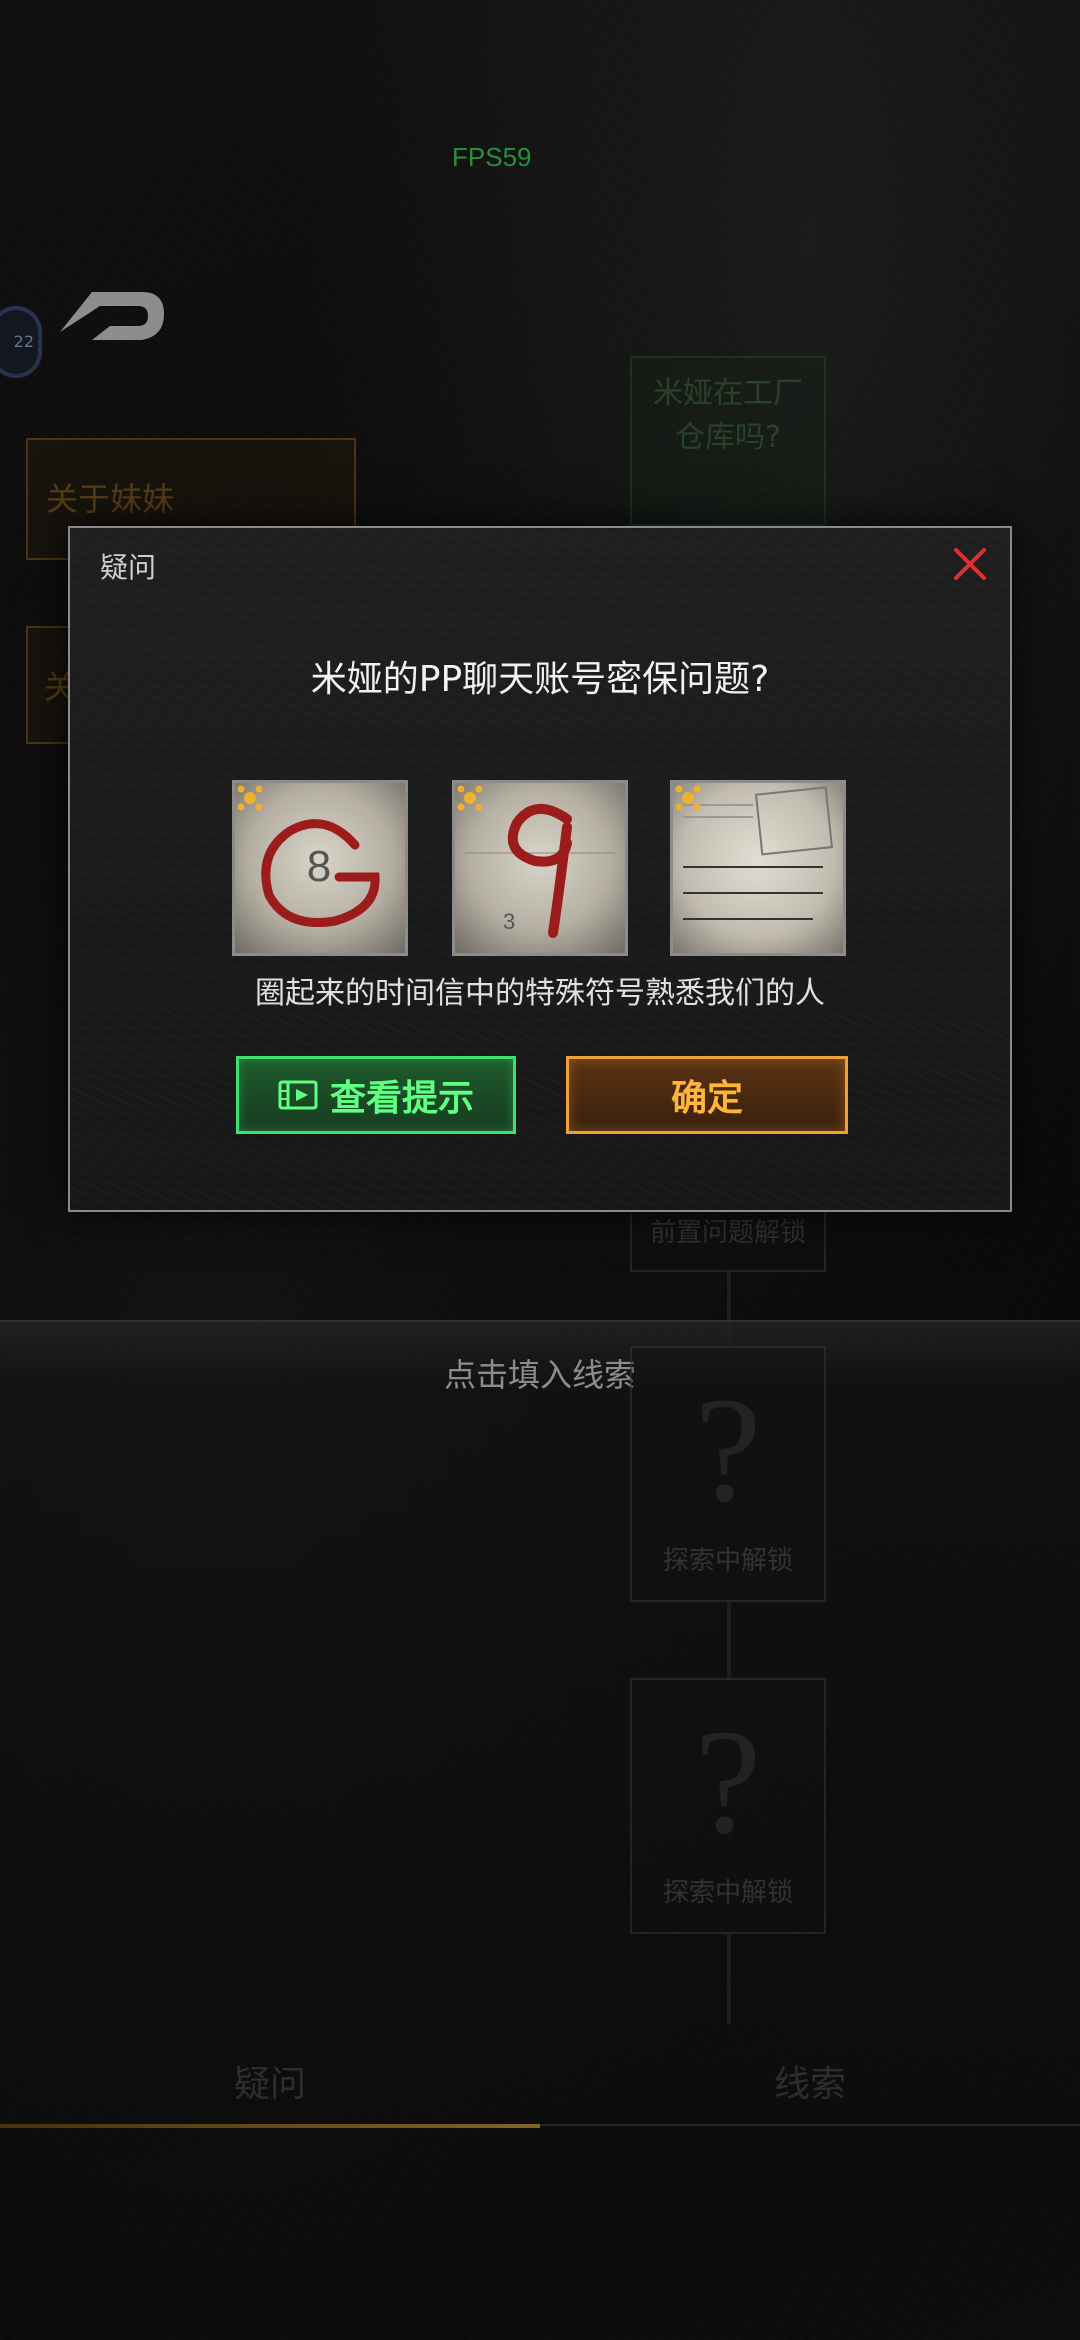  I want to click on back-arrow-icon, so click(112, 317).